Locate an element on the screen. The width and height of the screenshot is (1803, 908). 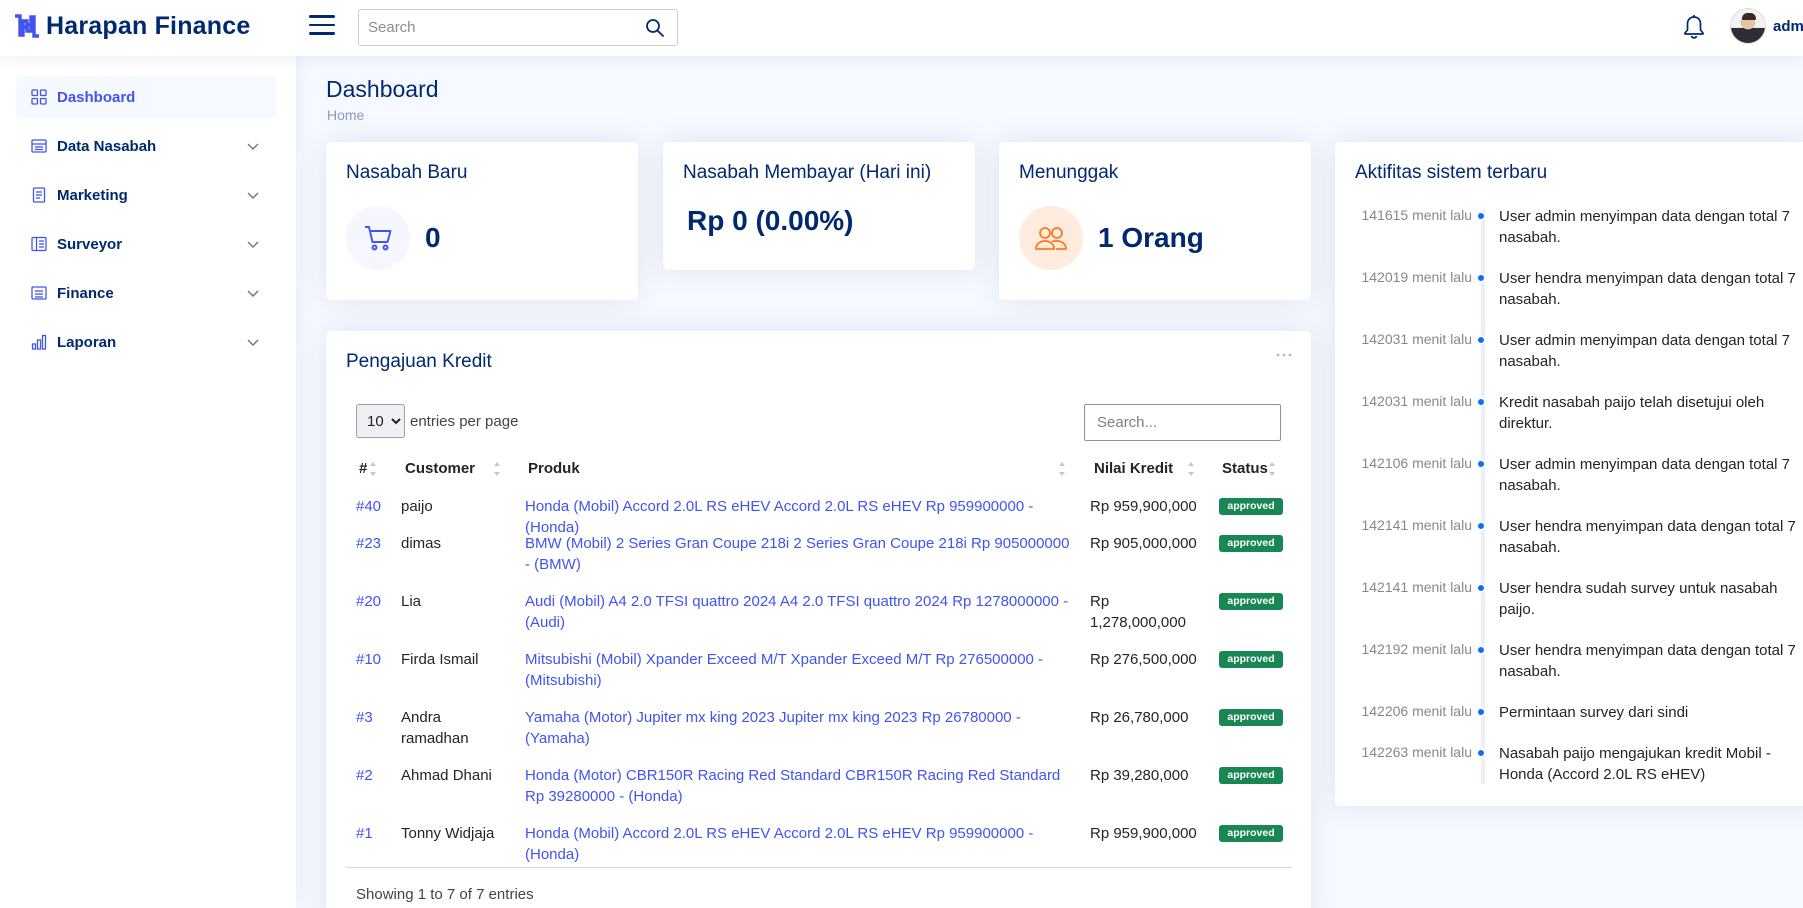
avatar is located at coordinates (1748, 26).